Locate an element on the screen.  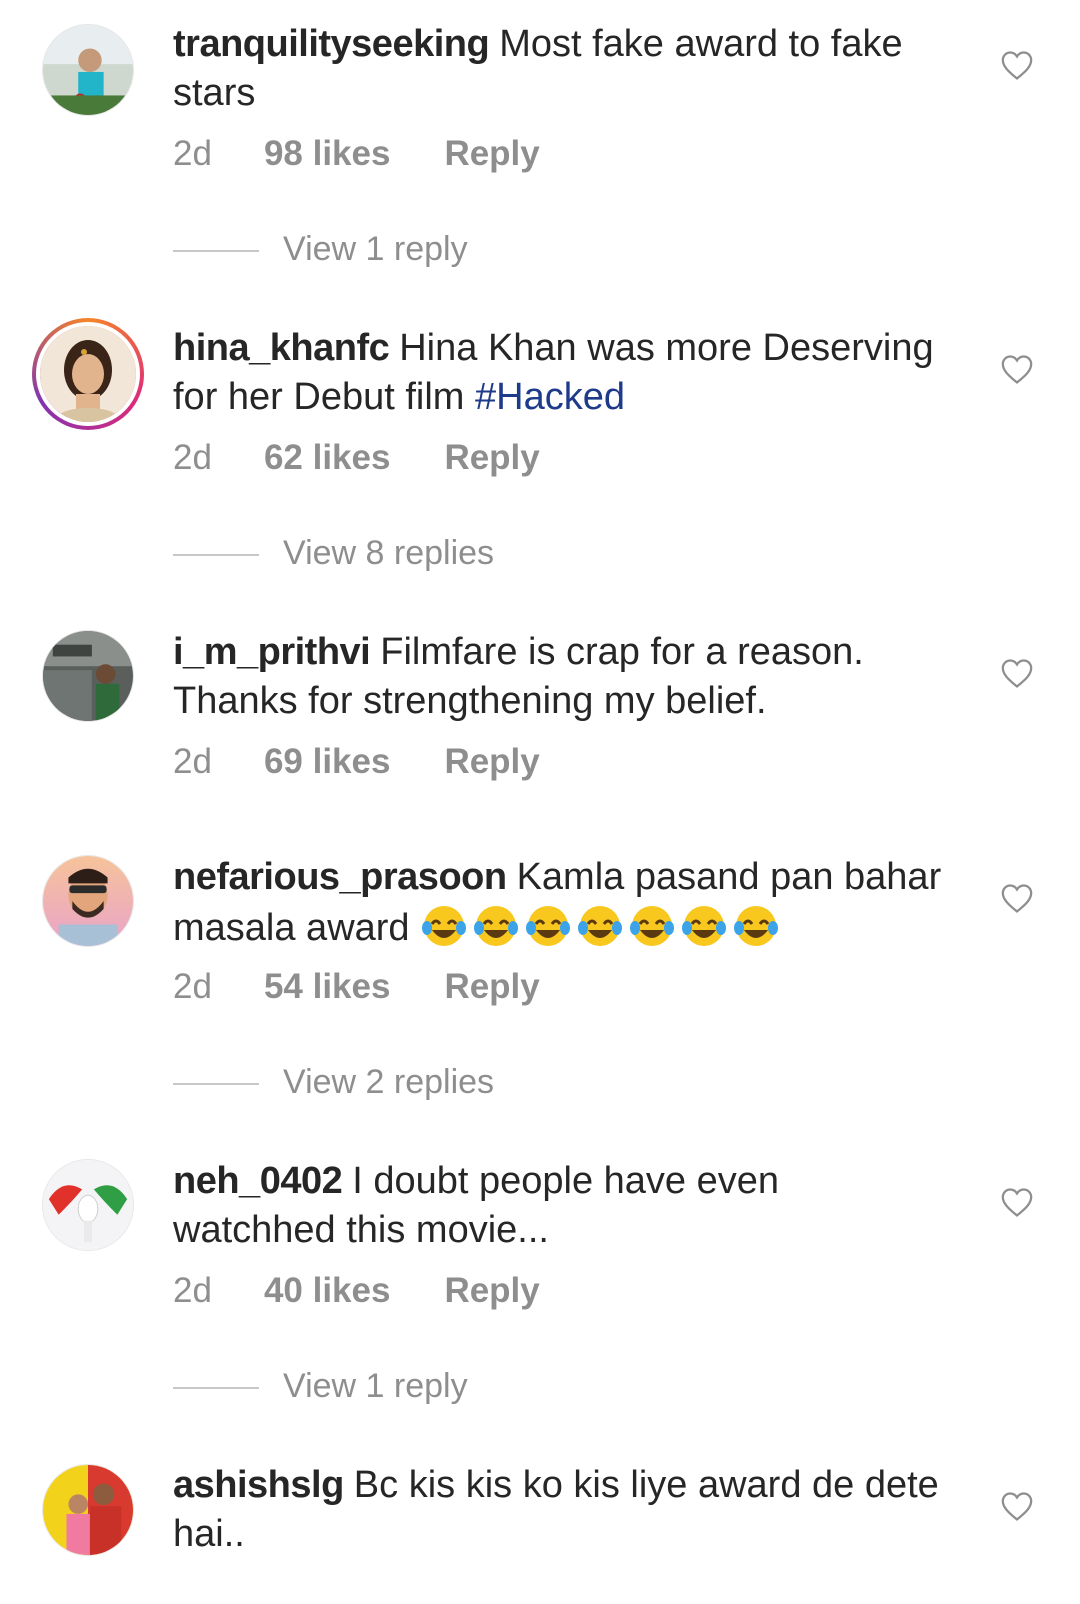
comment-meta: 2d 69 likes Reply is located at coordinates (356, 762).